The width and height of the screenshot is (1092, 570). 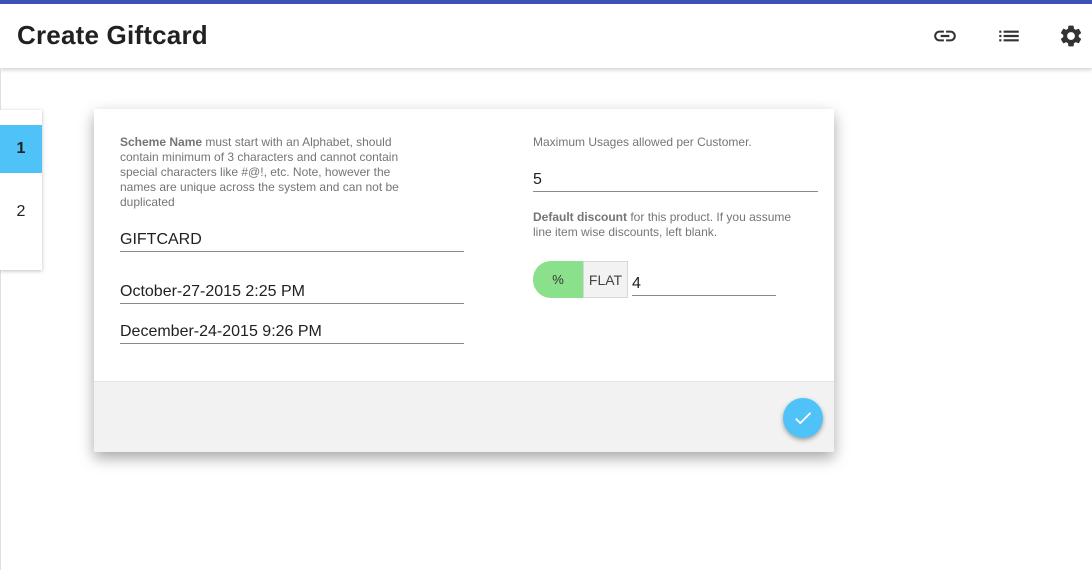 I want to click on start-date-field, so click(x=292, y=292).